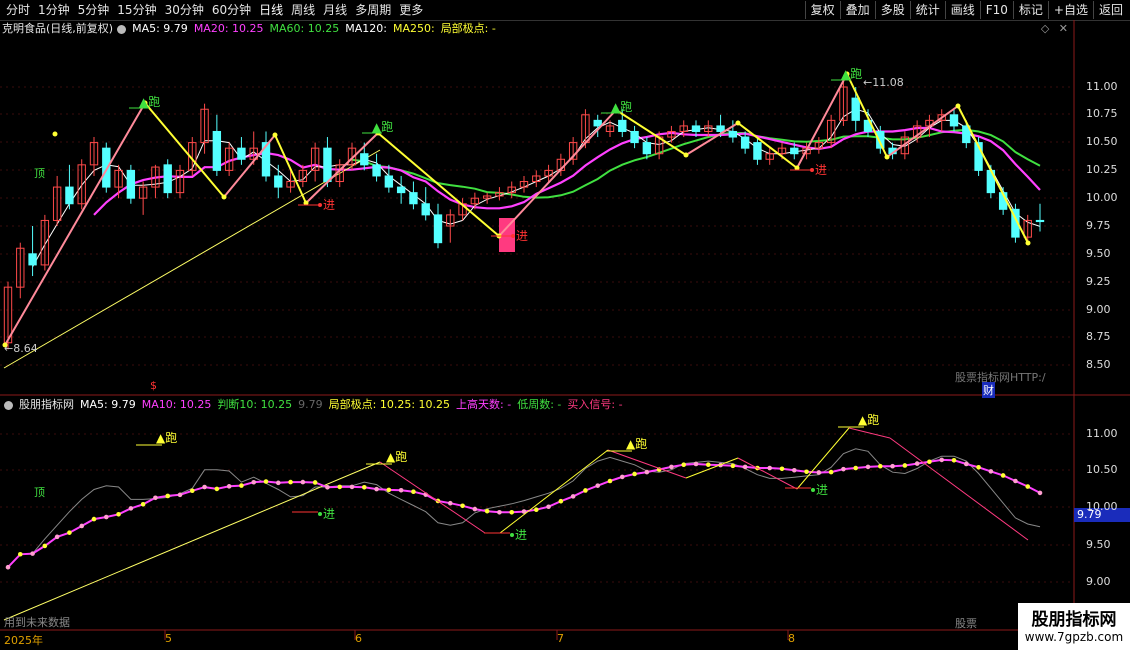 This screenshot has height=650, width=1130. I want to click on low-price-label: ←8.64, so click(21, 348).